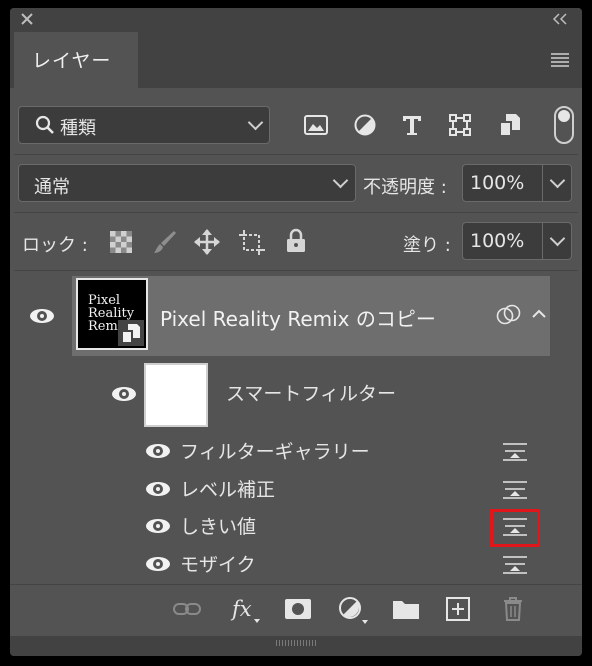  I want to click on smart-filter-mask-link-icon, so click(509, 315).